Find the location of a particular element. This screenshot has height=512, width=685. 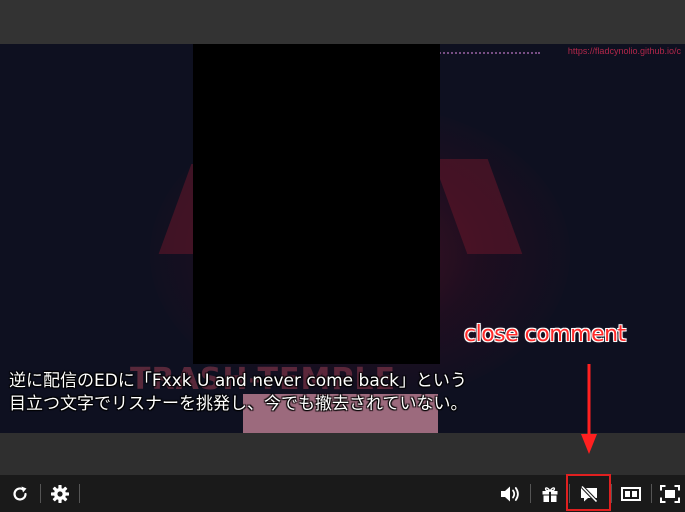

top-bar is located at coordinates (342, 22).